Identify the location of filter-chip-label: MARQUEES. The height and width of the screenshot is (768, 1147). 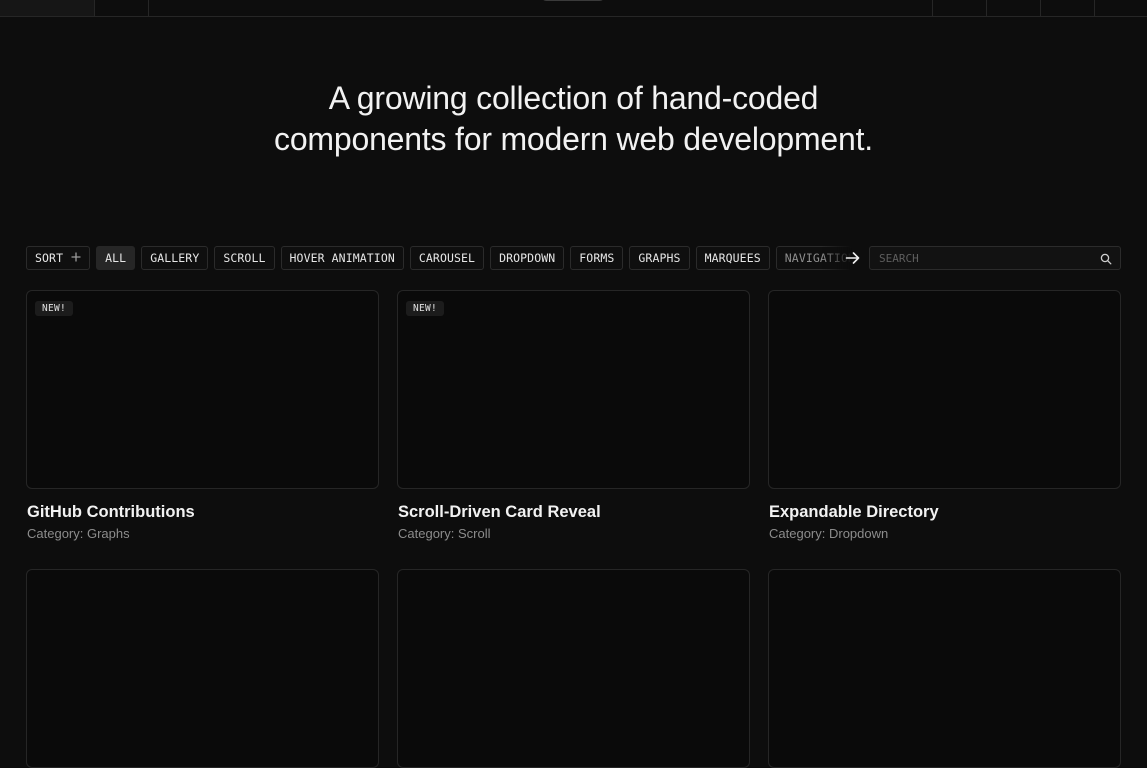
(732, 258).